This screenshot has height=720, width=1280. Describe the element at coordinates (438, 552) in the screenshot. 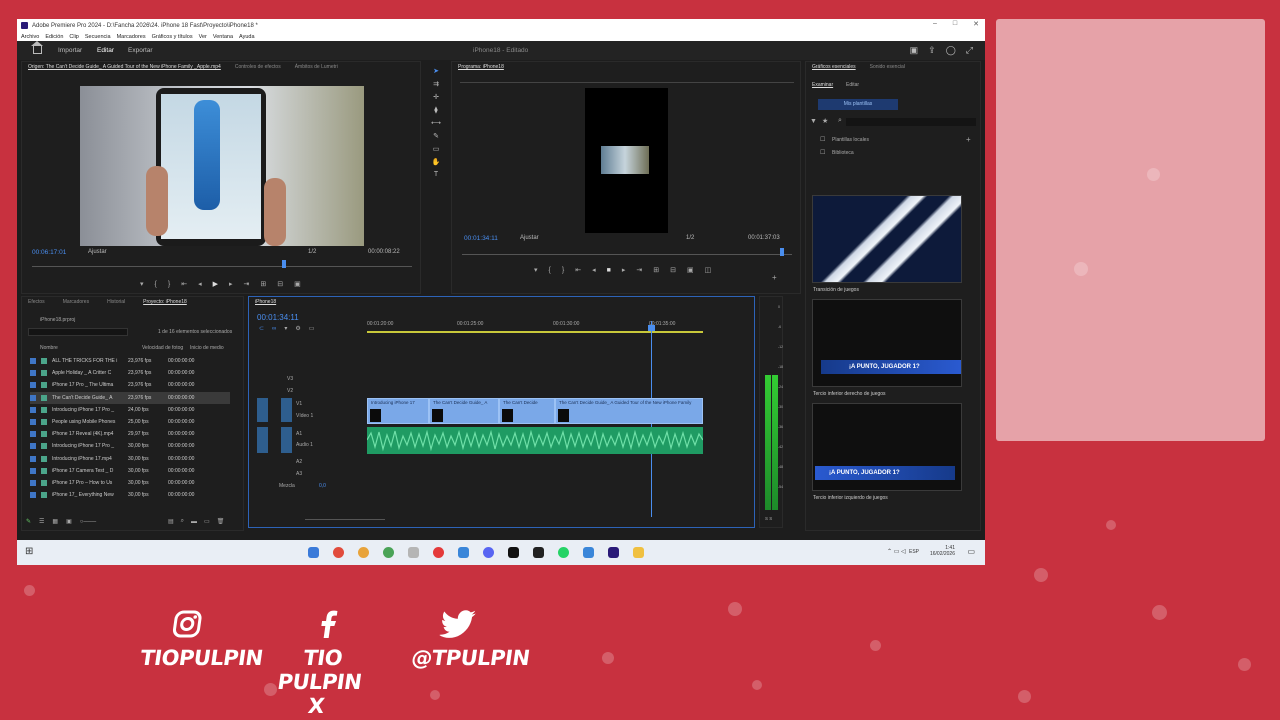

I see `app-icon` at that location.